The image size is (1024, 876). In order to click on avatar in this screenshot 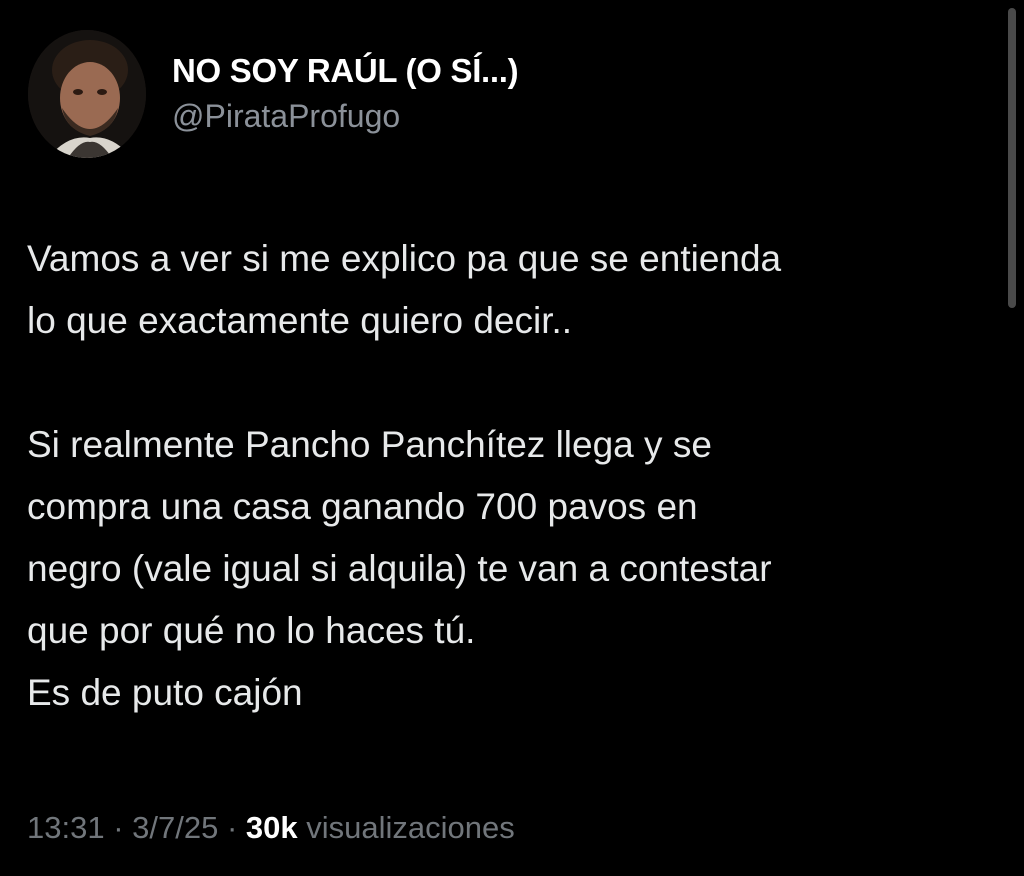, I will do `click(87, 94)`.